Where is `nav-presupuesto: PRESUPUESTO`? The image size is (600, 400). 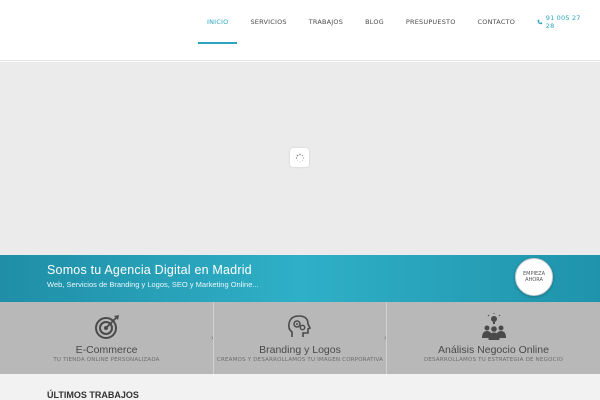 nav-presupuesto: PRESUPUESTO is located at coordinates (431, 22).